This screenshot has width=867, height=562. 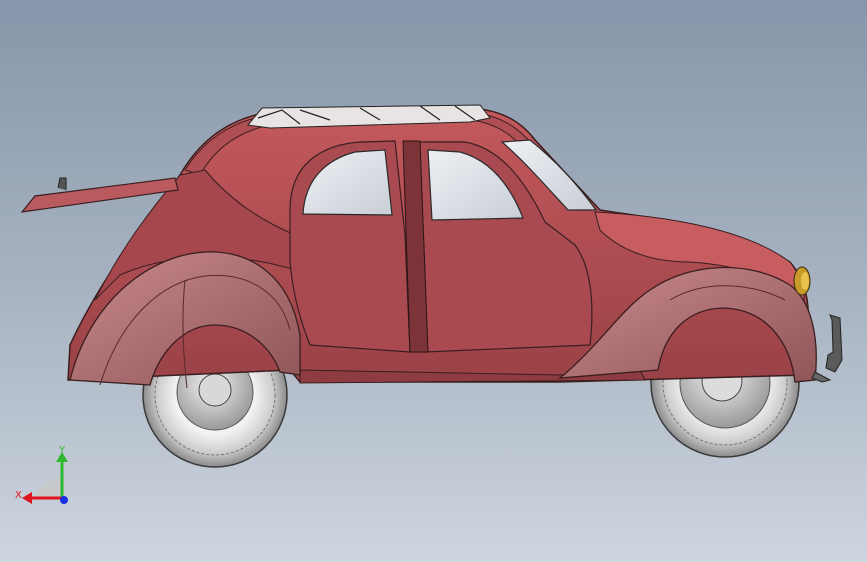 I want to click on x-axis-label: X, so click(x=18, y=495).